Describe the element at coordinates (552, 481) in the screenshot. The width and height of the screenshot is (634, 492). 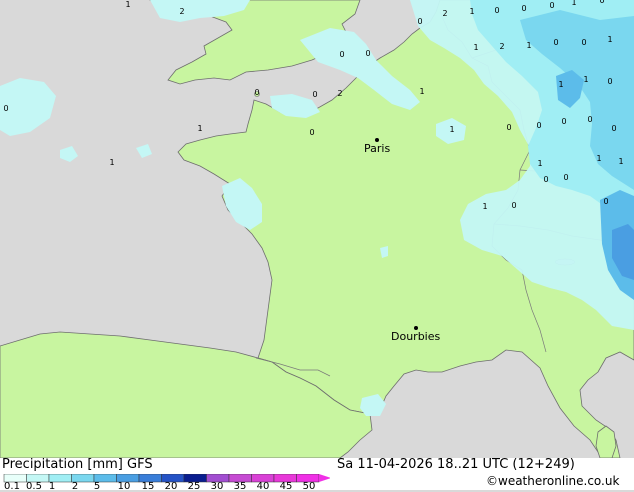
I see `copyright-link: ©weatheronline.co.uk` at that location.